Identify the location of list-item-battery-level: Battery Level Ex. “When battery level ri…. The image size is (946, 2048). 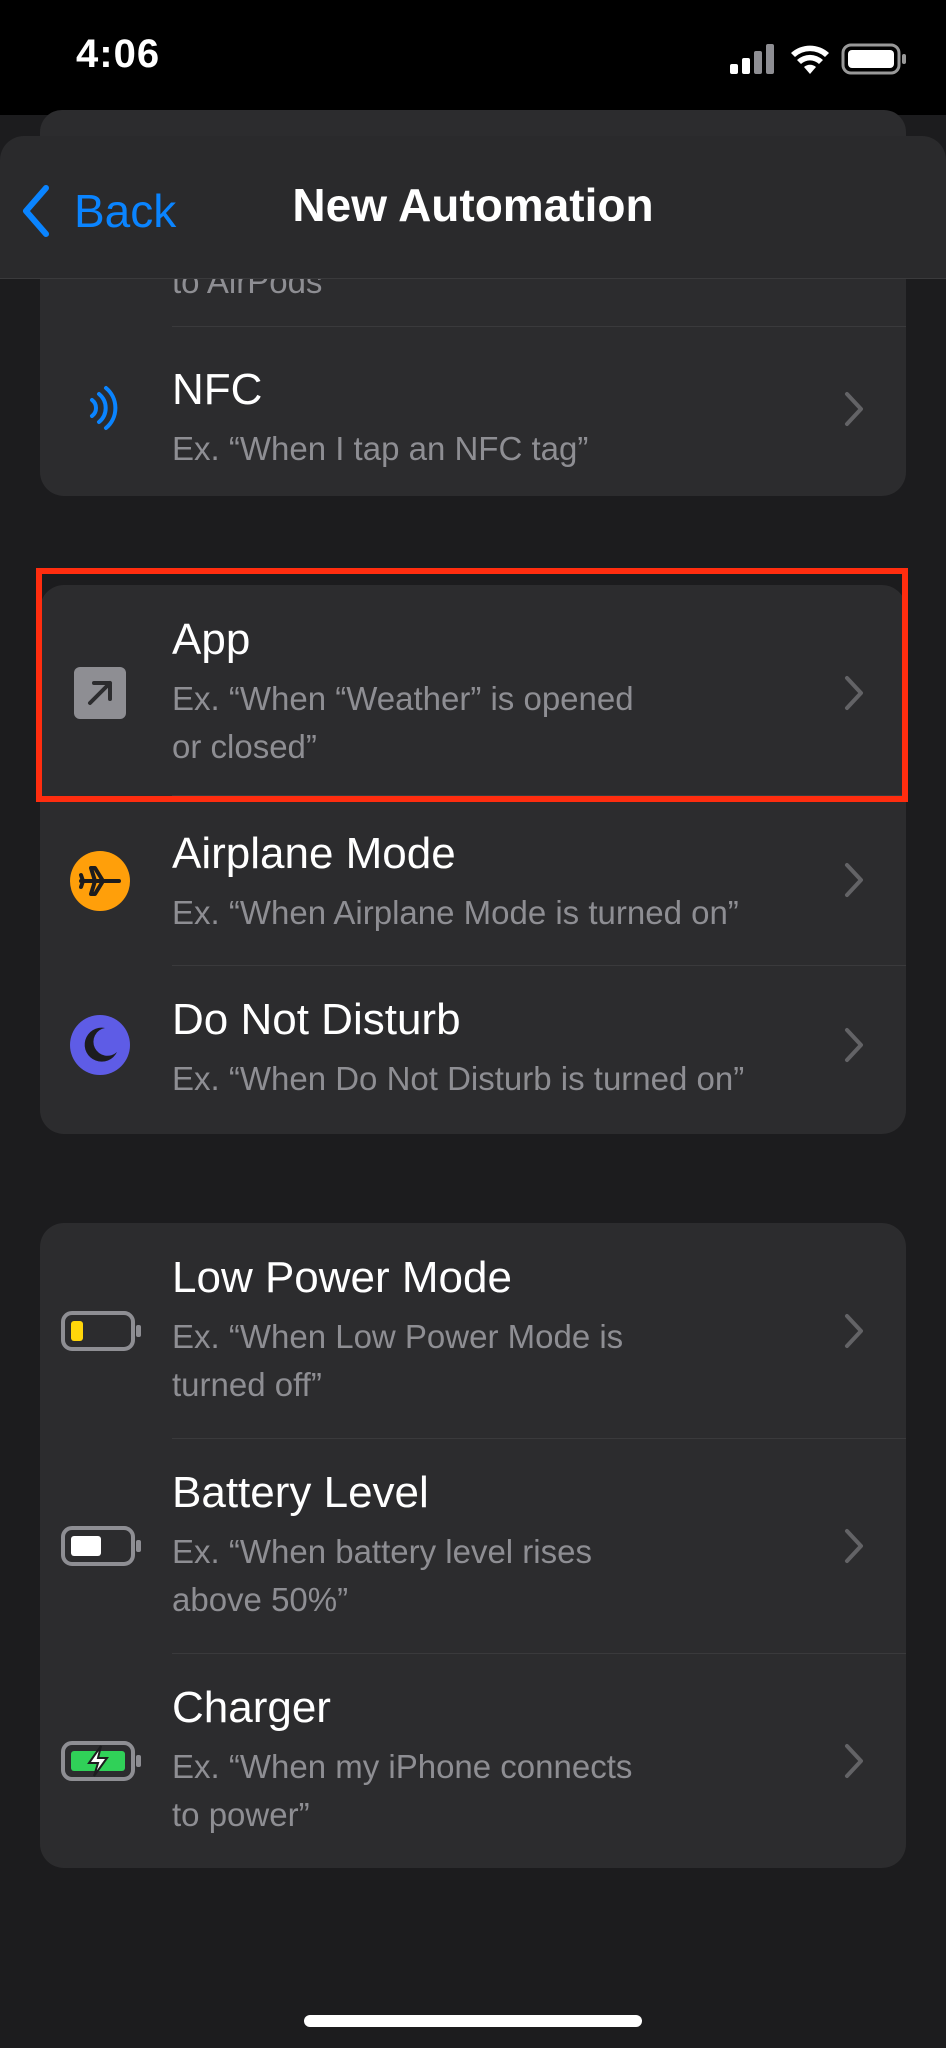
(473, 1545).